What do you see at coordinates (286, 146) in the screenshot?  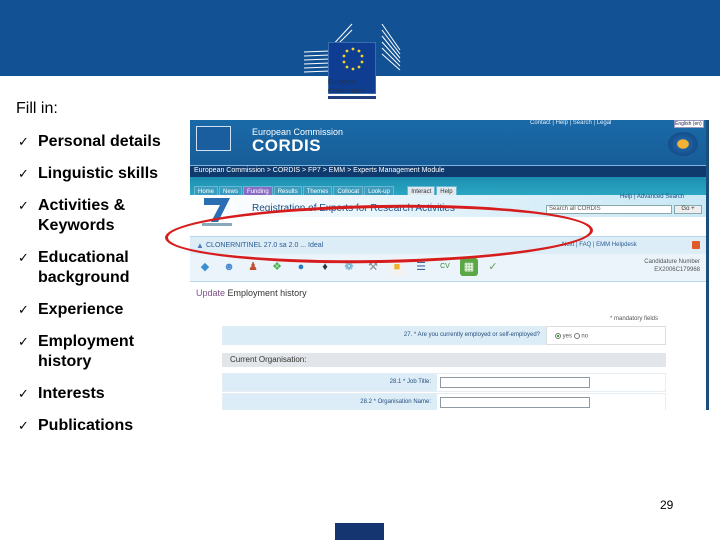 I see `cordis-logo-text: CORDIS` at bounding box center [286, 146].